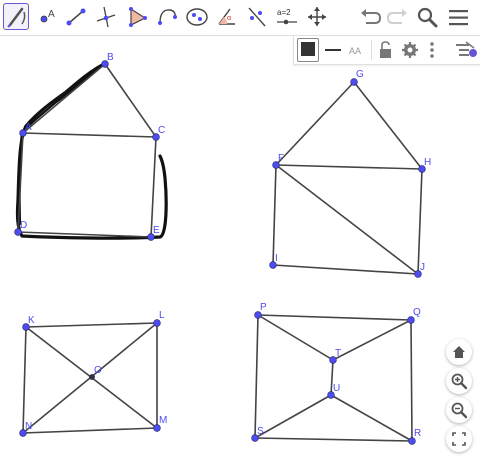  I want to click on segment-icon, so click(76, 17).